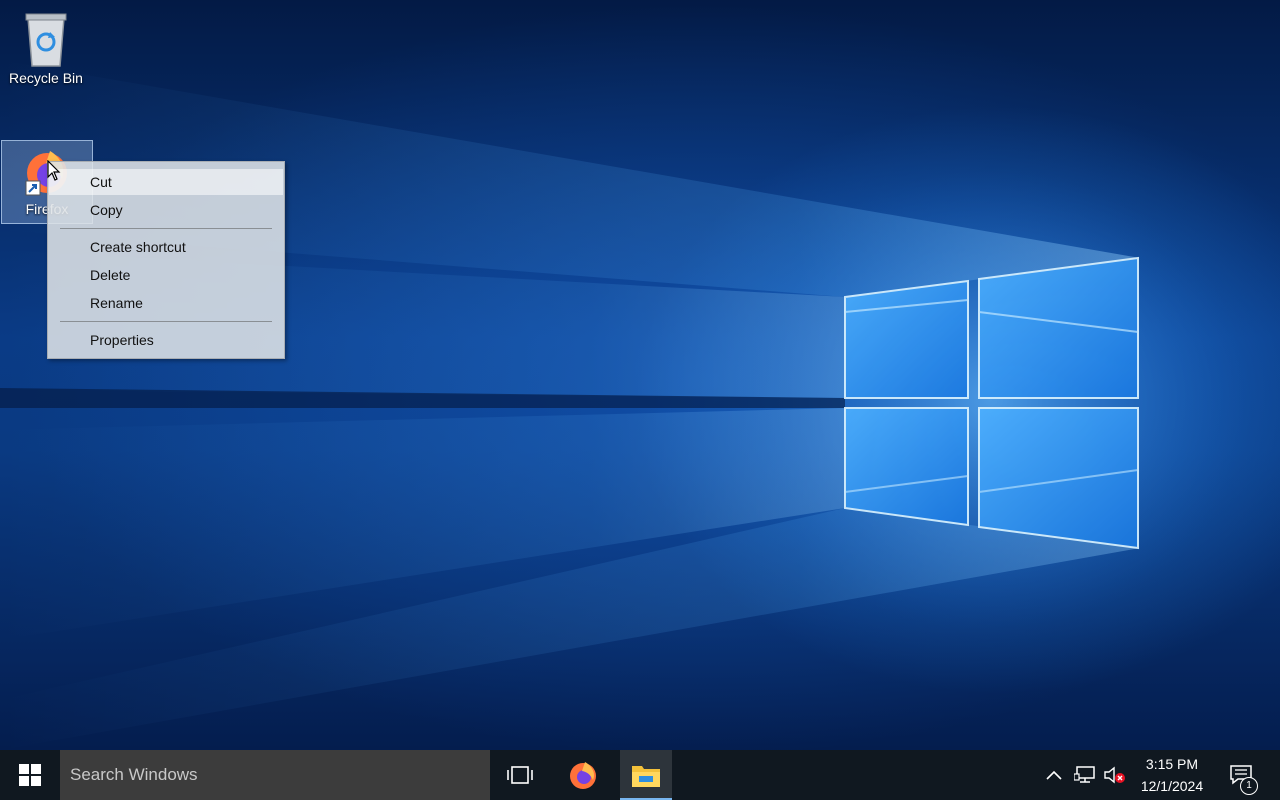  I want to click on clock-time: 3:15 PM, so click(1172, 764).